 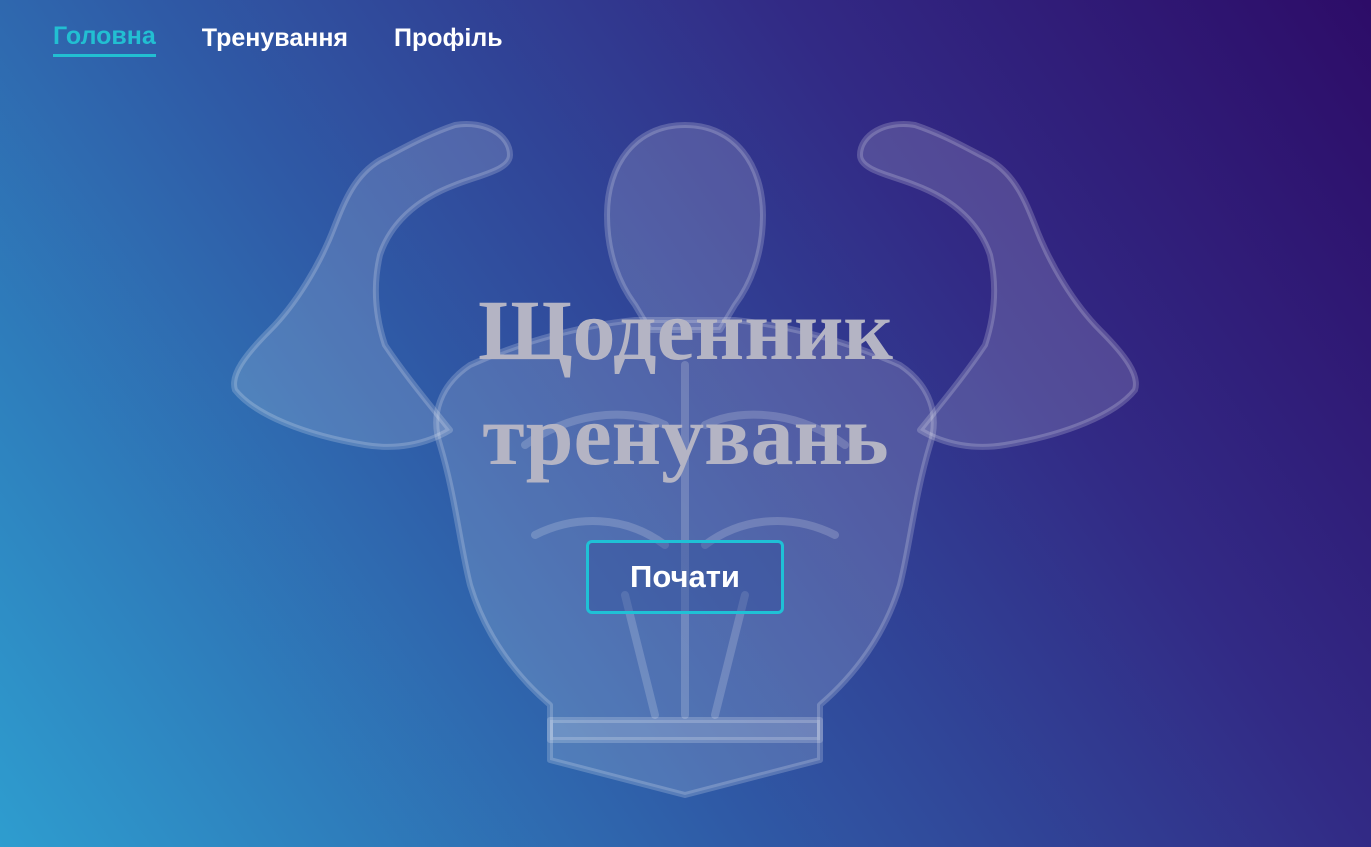 What do you see at coordinates (685, 435) in the screenshot?
I see `hero-title-line-2: тренувань` at bounding box center [685, 435].